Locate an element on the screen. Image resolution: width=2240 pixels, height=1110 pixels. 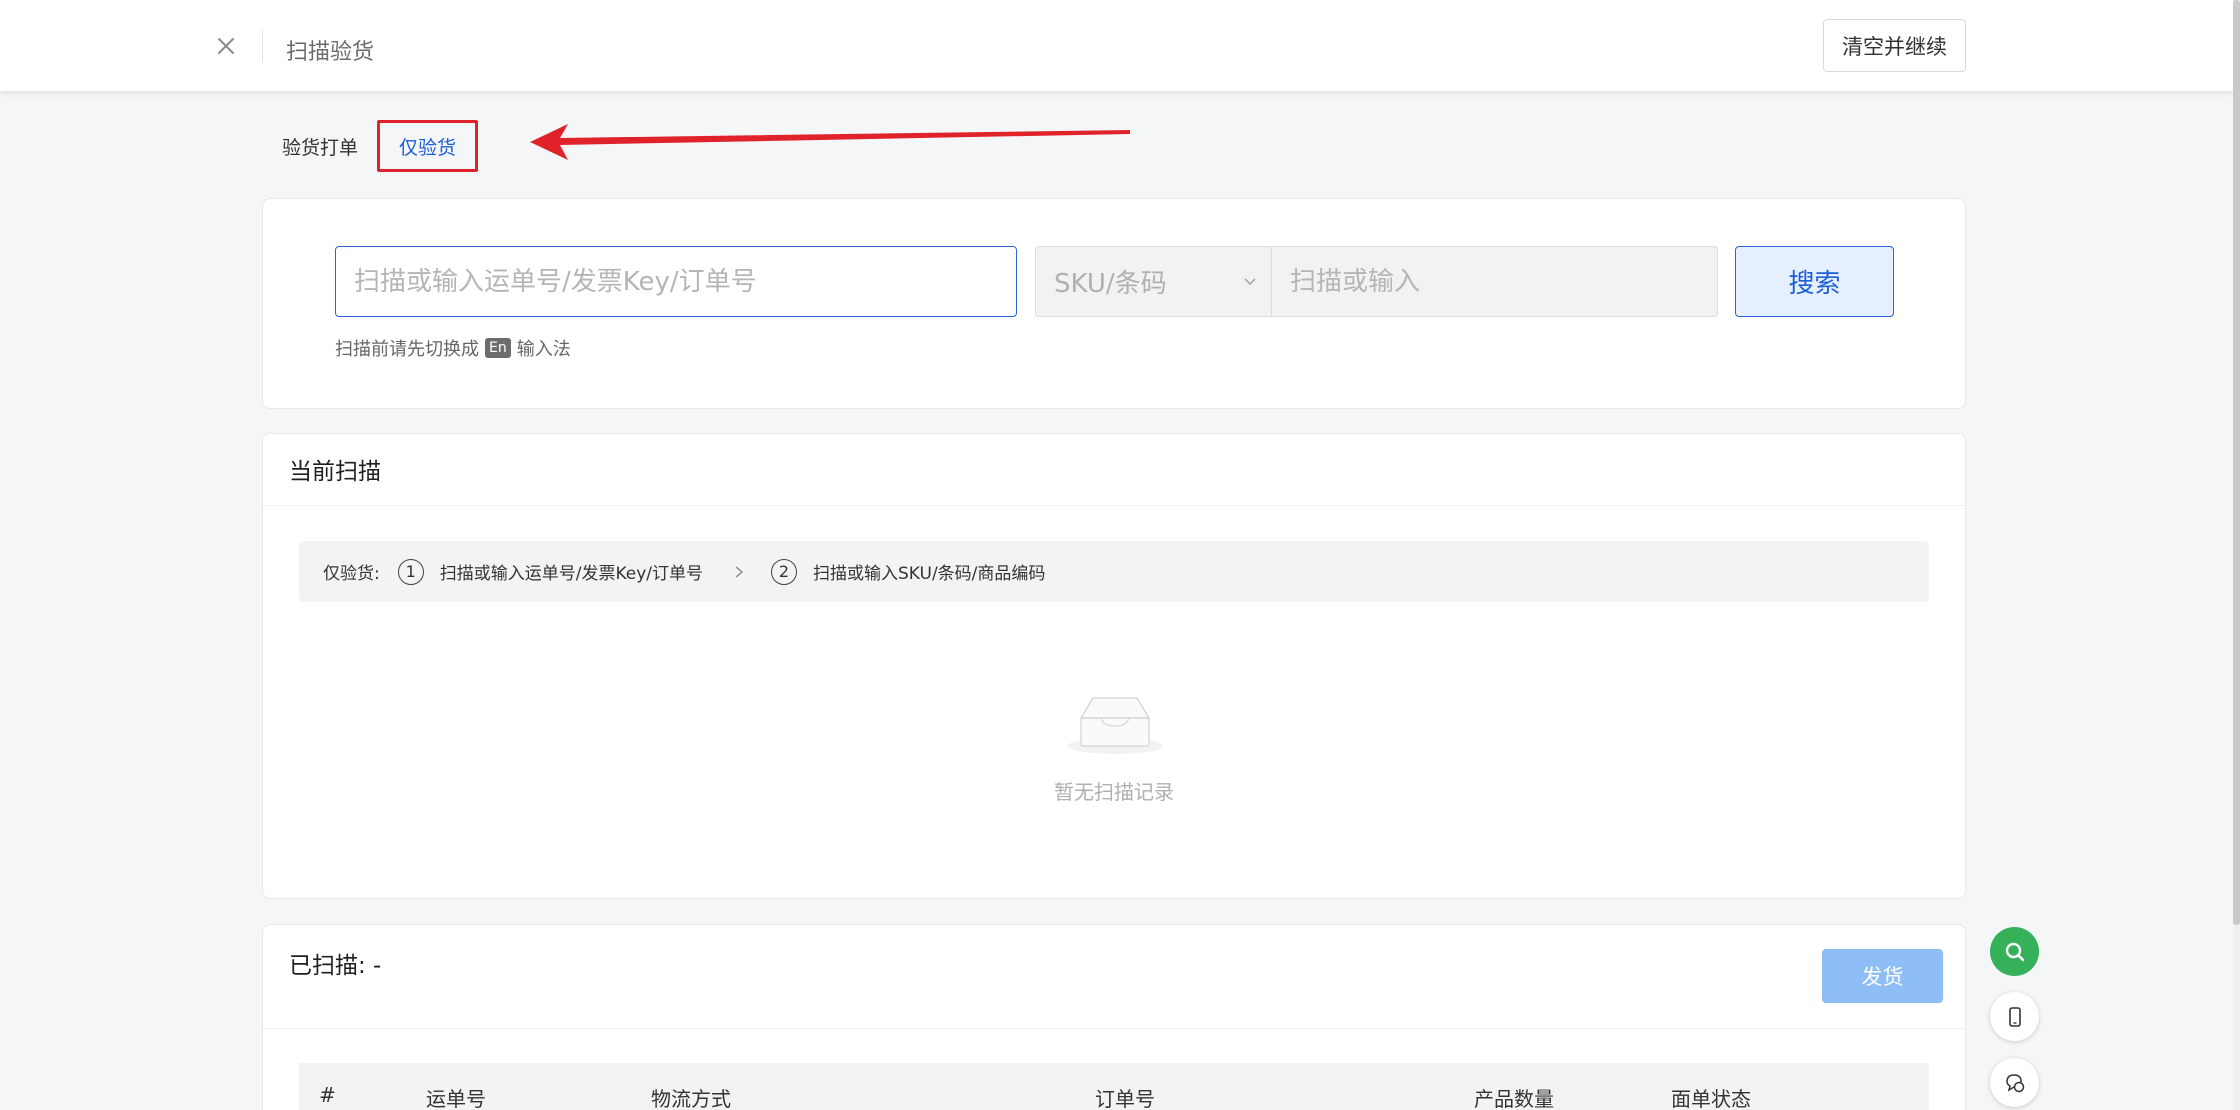
sku-input is located at coordinates (1494, 281).